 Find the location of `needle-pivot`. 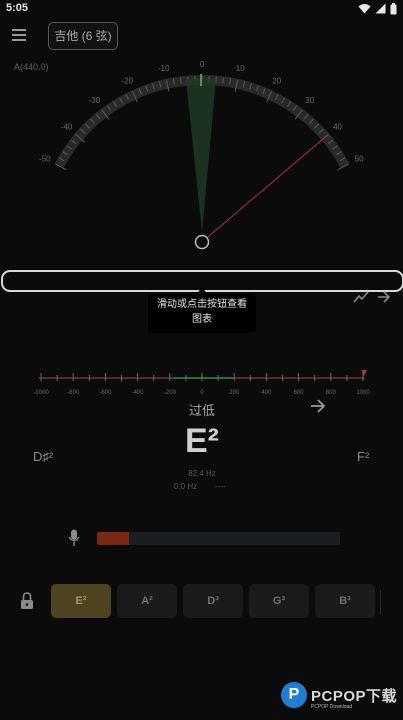

needle-pivot is located at coordinates (202, 242).